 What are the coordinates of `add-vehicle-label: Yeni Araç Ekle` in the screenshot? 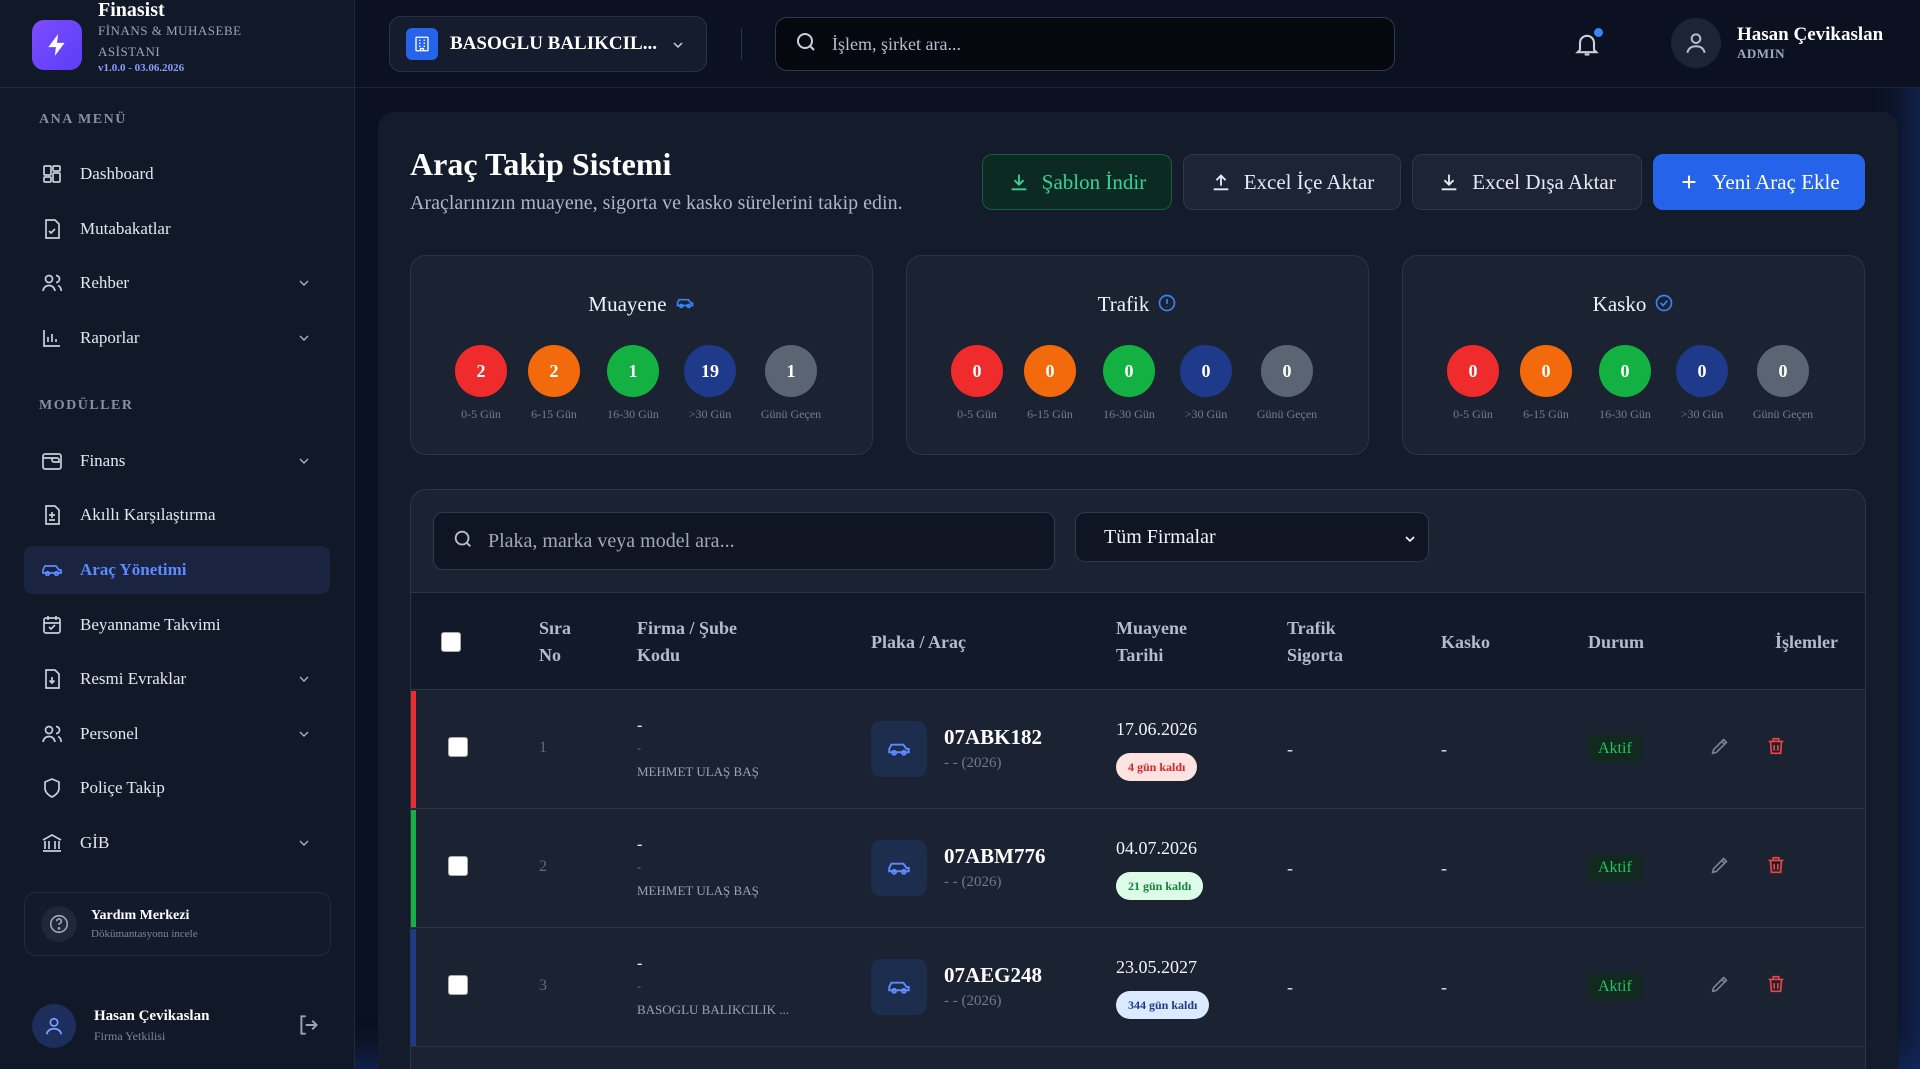 It's located at (1776, 181).